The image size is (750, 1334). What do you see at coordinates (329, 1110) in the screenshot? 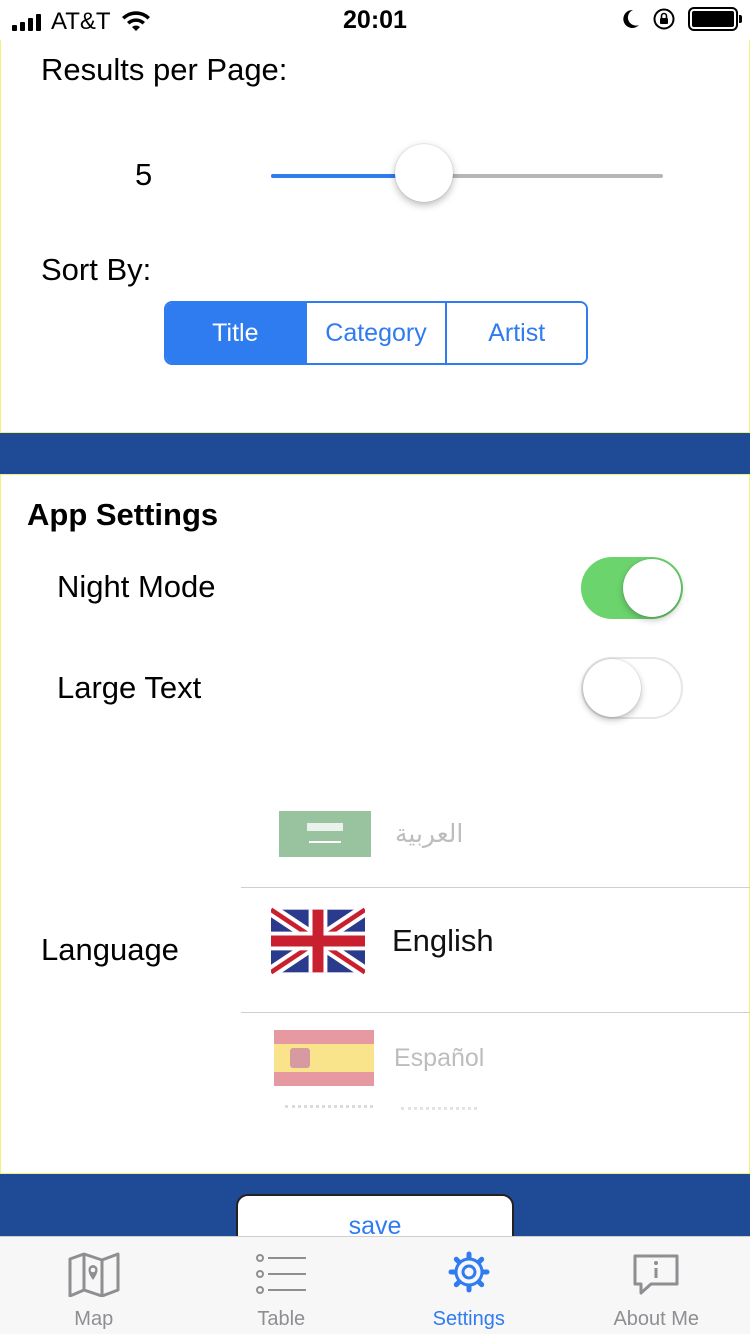
I see `partial-flag-icon` at bounding box center [329, 1110].